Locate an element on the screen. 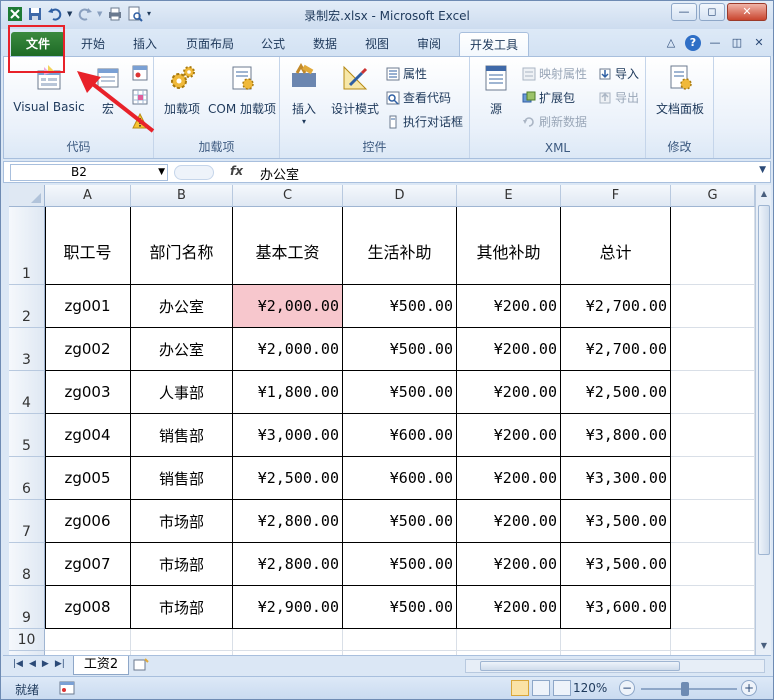 The height and width of the screenshot is (700, 774). normal-view-button is located at coordinates (520, 688).